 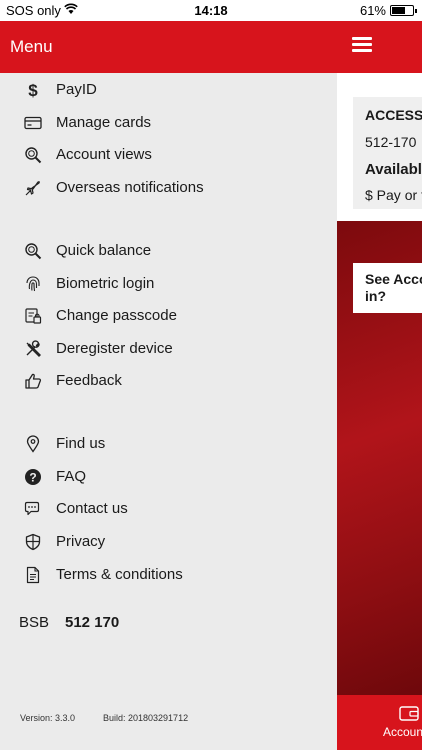 What do you see at coordinates (387, 153) in the screenshot?
I see `account-card: ACCESS 512-170 Availabl $ Pay or t` at bounding box center [387, 153].